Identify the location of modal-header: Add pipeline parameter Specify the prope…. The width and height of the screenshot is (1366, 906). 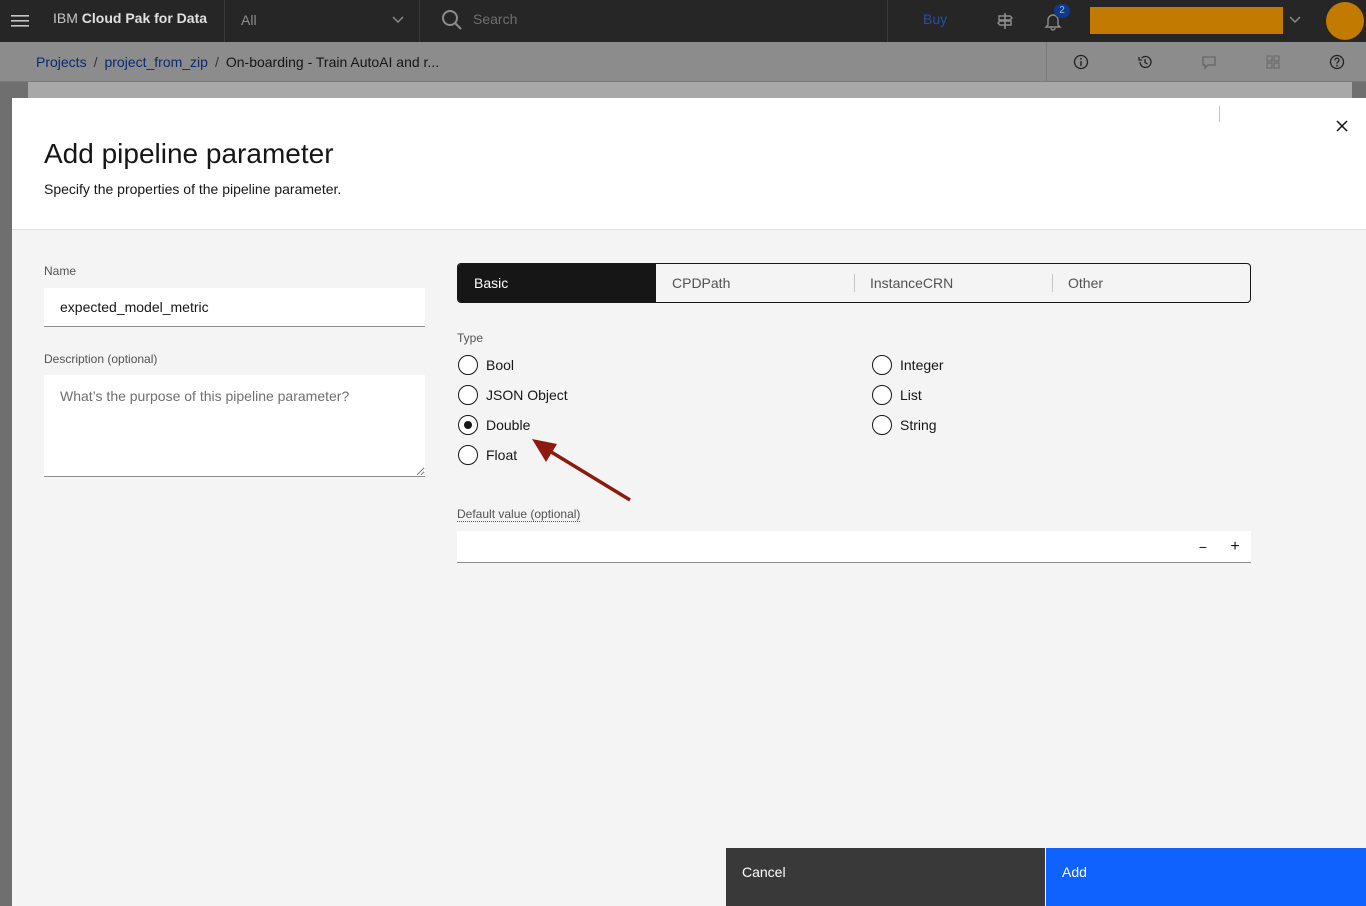
(689, 164).